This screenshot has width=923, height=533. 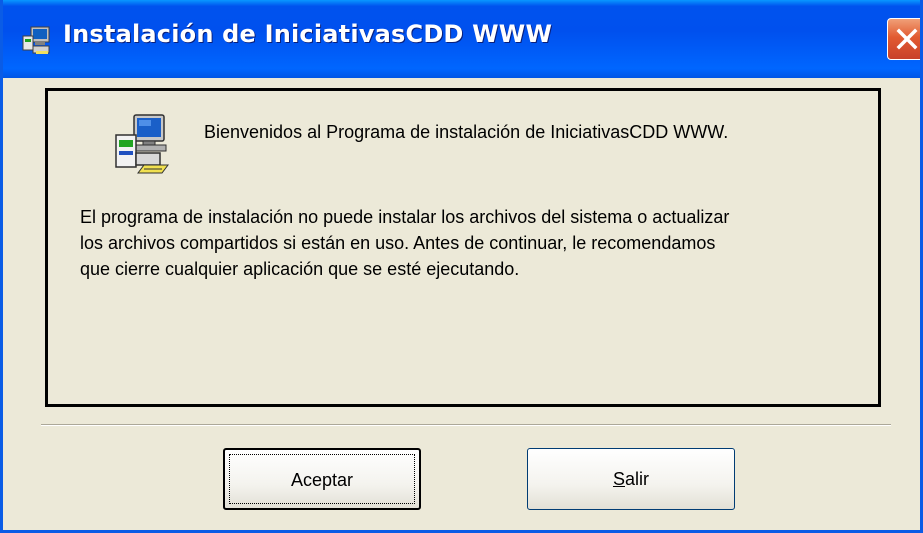 I want to click on close-button, so click(x=903, y=39).